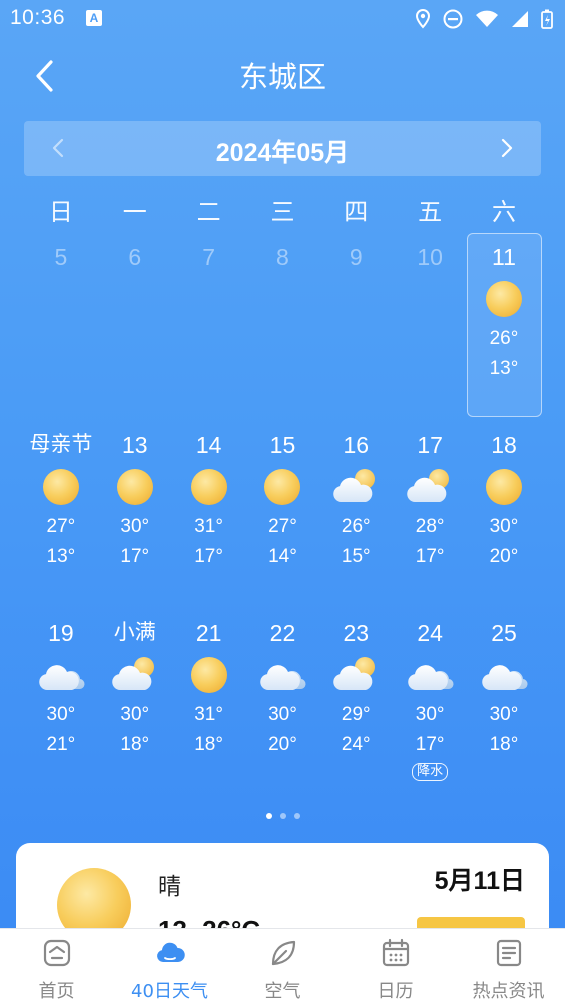 This screenshot has width=565, height=1004. I want to click on next-month-button, so click(507, 148).